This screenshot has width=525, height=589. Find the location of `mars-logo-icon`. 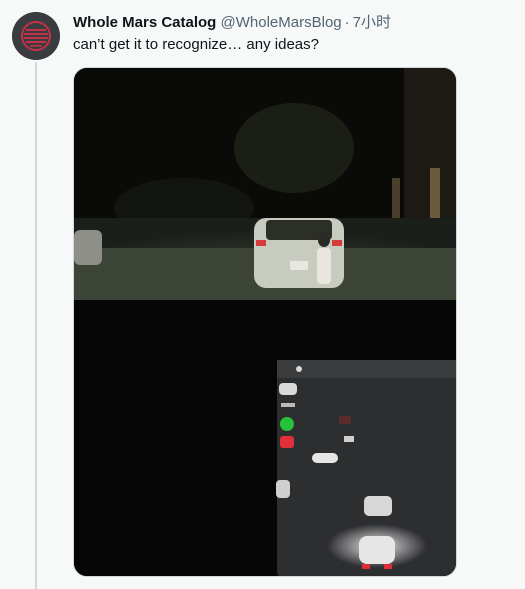

mars-logo-icon is located at coordinates (36, 36).